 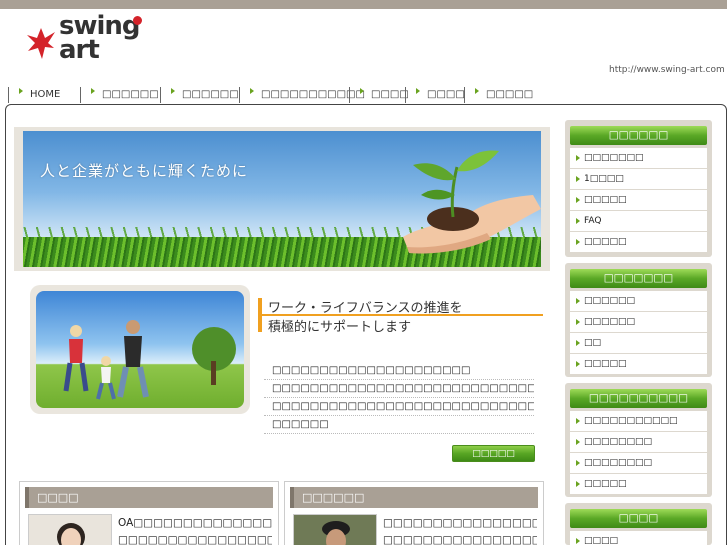 I want to click on sidebar-panel-title: □□□□□□, so click(x=638, y=135).